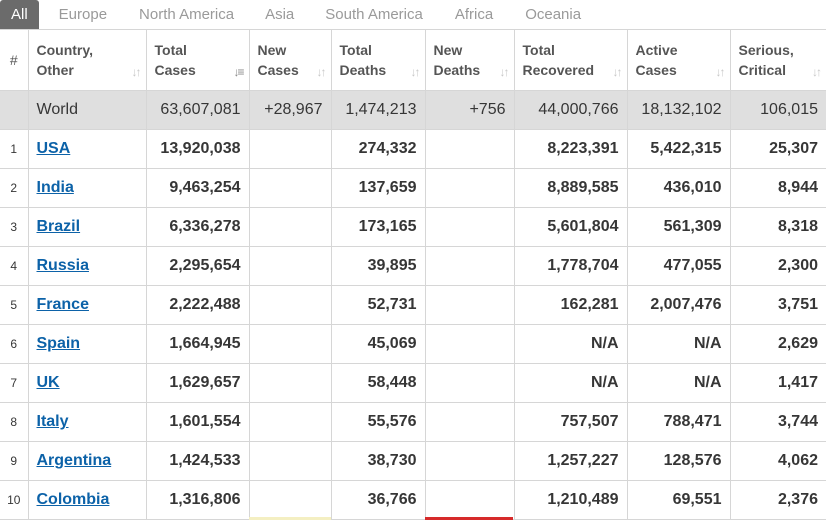  What do you see at coordinates (279, 14) in the screenshot?
I see `tab-asia: Asia` at bounding box center [279, 14].